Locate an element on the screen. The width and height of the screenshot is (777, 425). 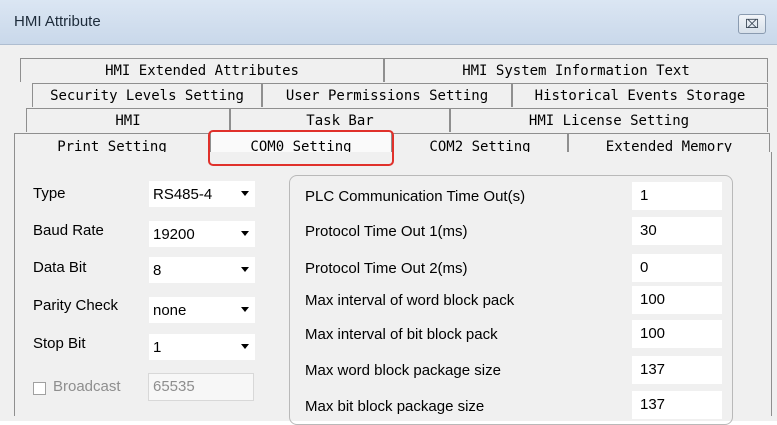
bit-package-size-field: 137 is located at coordinates (677, 405).